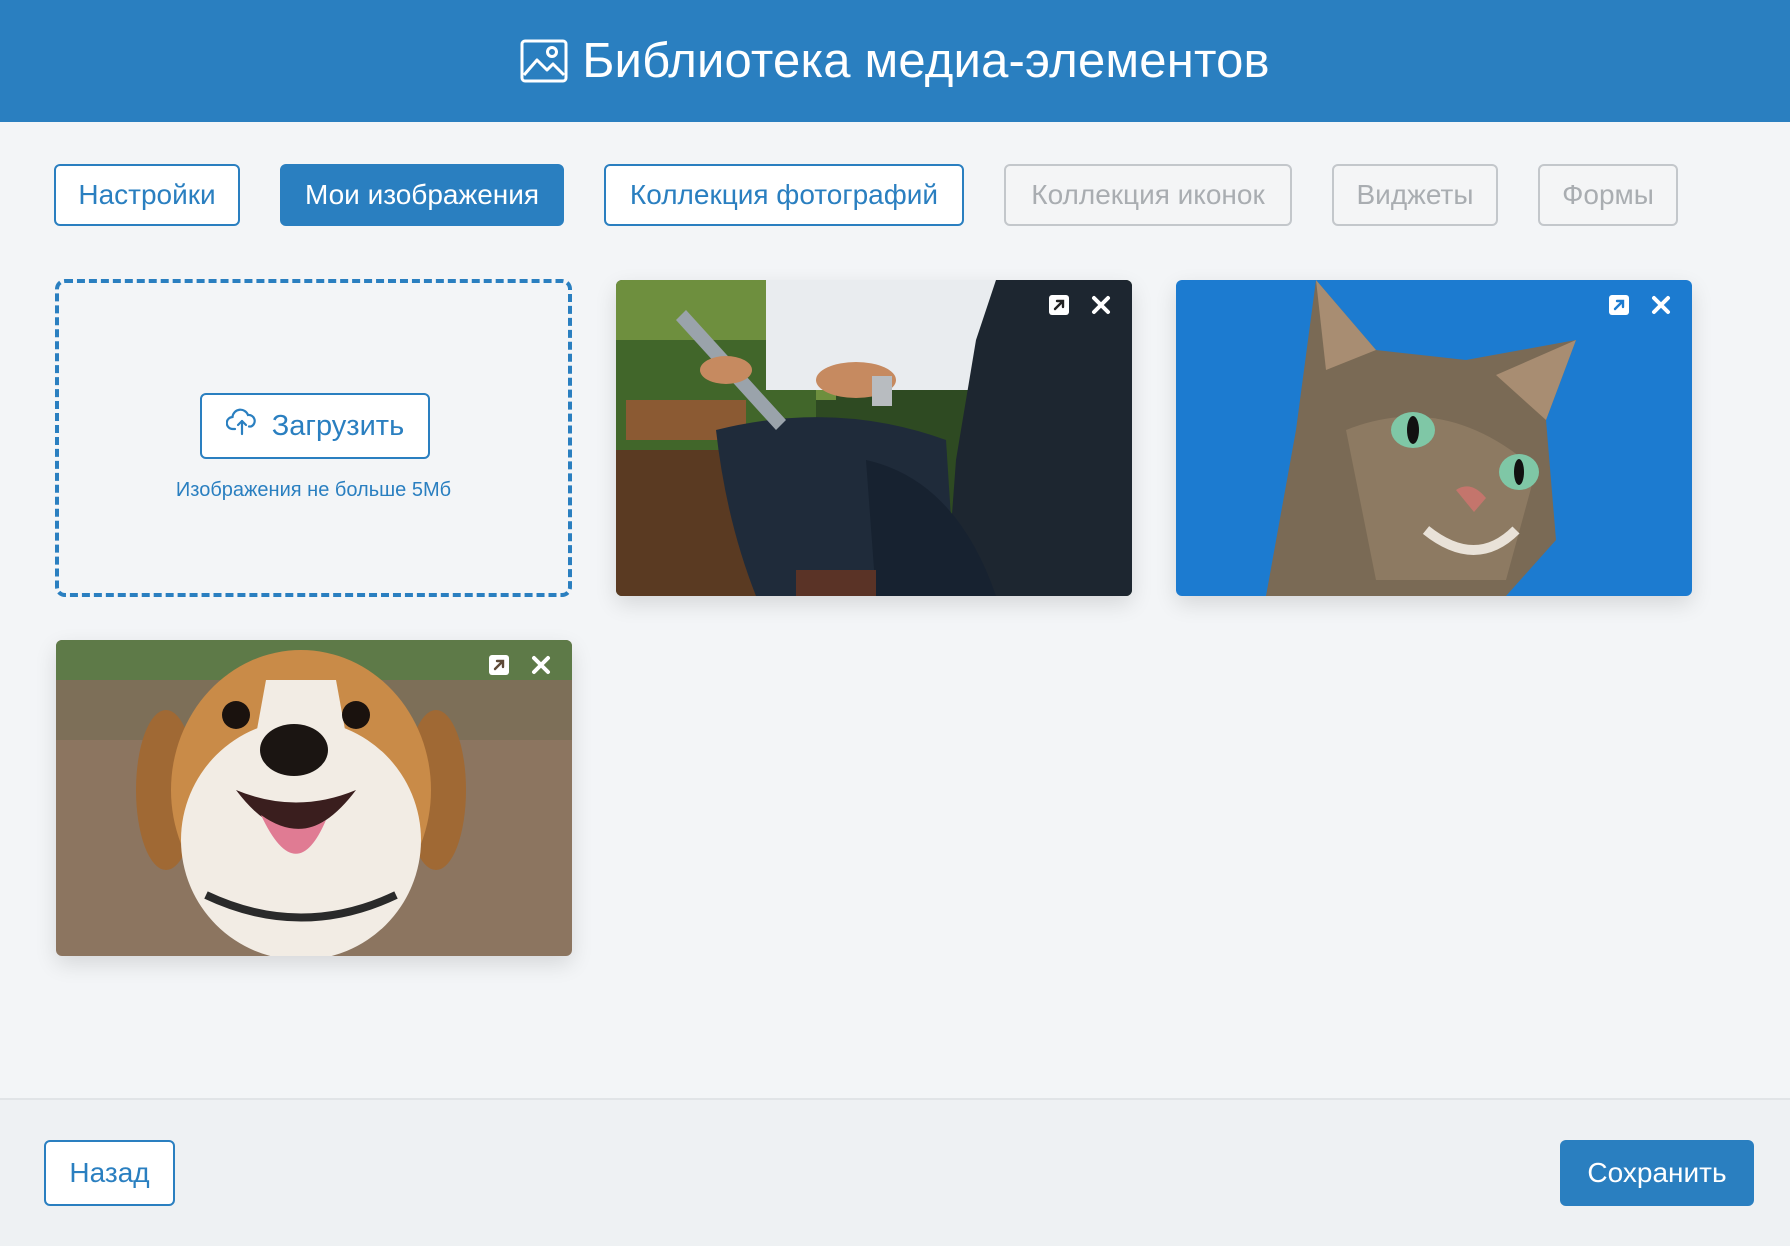 Image resolution: width=1790 pixels, height=1246 pixels. I want to click on footer-bar: Назад Сохранить, so click(895, 1172).